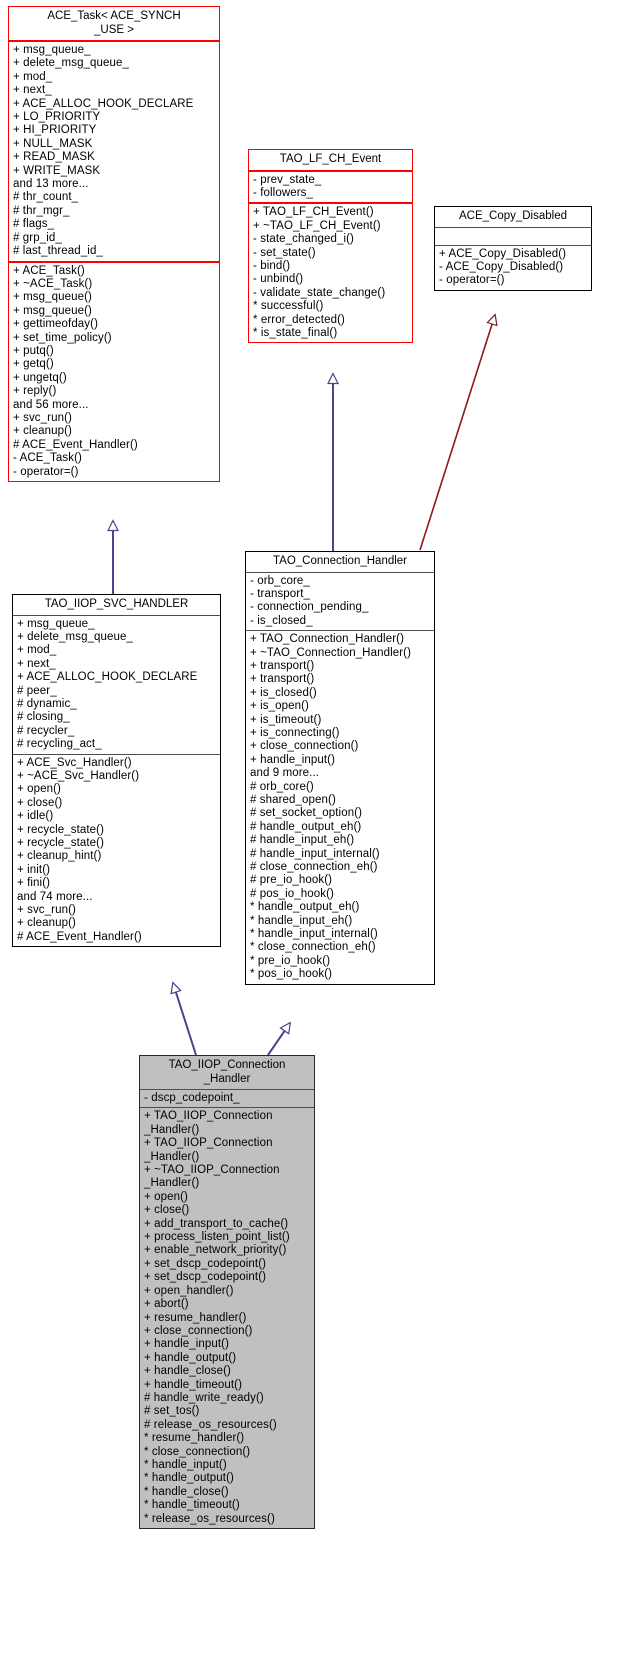 Image resolution: width=631 pixels, height=1661 pixels. I want to click on member-row: - state_changed_i(), so click(303, 239).